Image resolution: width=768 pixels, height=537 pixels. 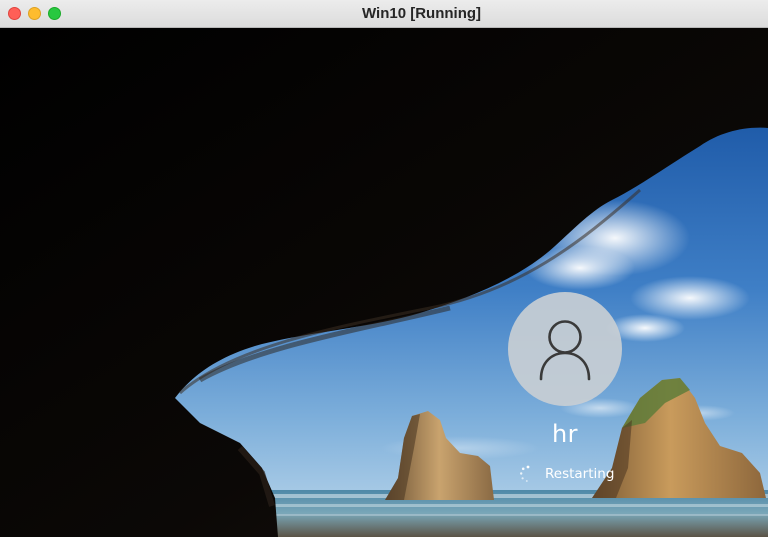 What do you see at coordinates (525, 473) in the screenshot?
I see `loading-spinner-icon` at bounding box center [525, 473].